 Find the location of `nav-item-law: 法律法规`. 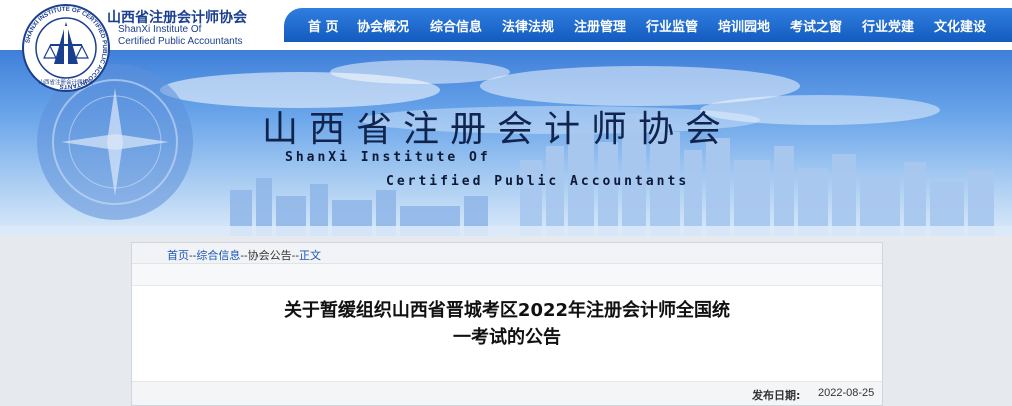

nav-item-law: 法律法规 is located at coordinates (528, 25).